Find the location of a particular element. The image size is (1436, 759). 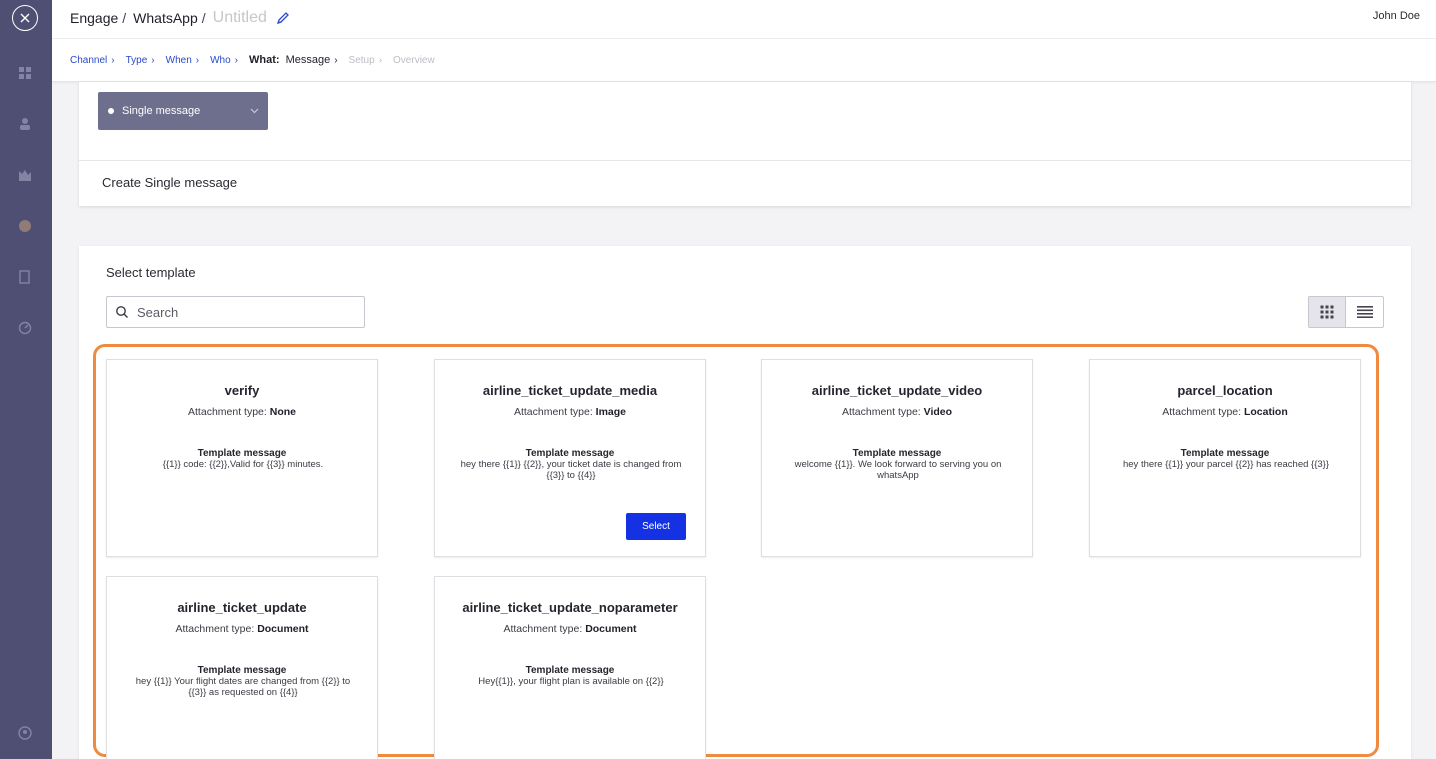

breadcrumb-whatsapp: WhatsApp is located at coordinates (165, 18).